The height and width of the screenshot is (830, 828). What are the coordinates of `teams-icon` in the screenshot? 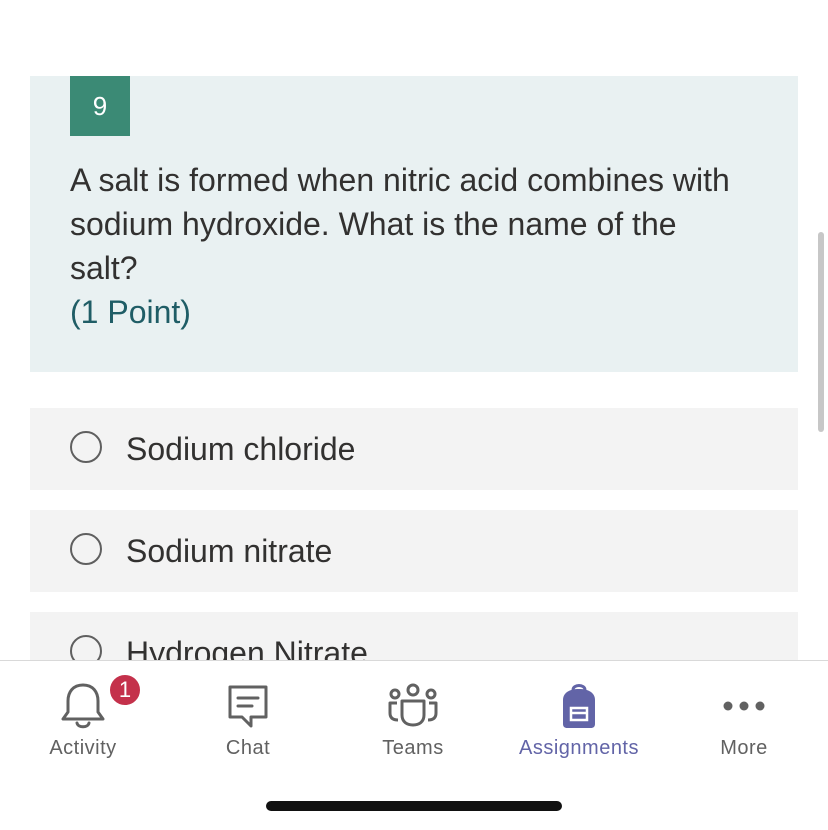 It's located at (413, 706).